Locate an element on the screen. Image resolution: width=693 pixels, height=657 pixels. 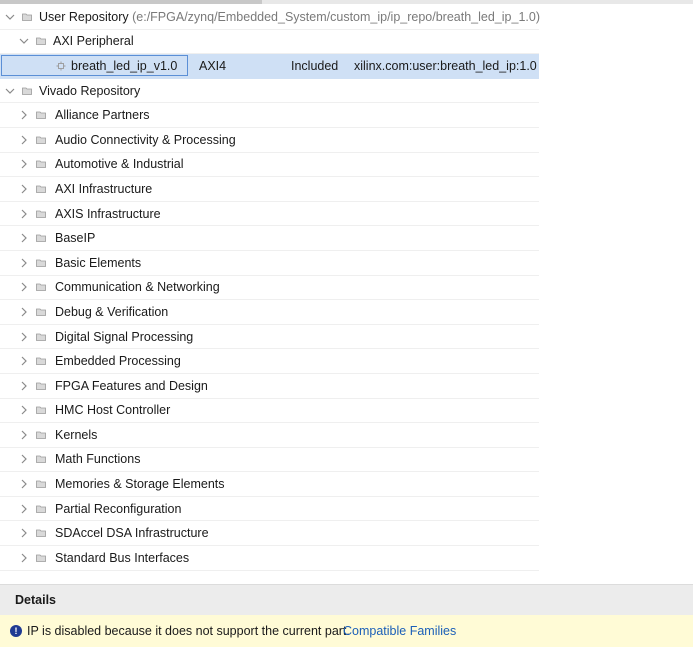
category-label: FPGA Features and Design is located at coordinates (131, 385).